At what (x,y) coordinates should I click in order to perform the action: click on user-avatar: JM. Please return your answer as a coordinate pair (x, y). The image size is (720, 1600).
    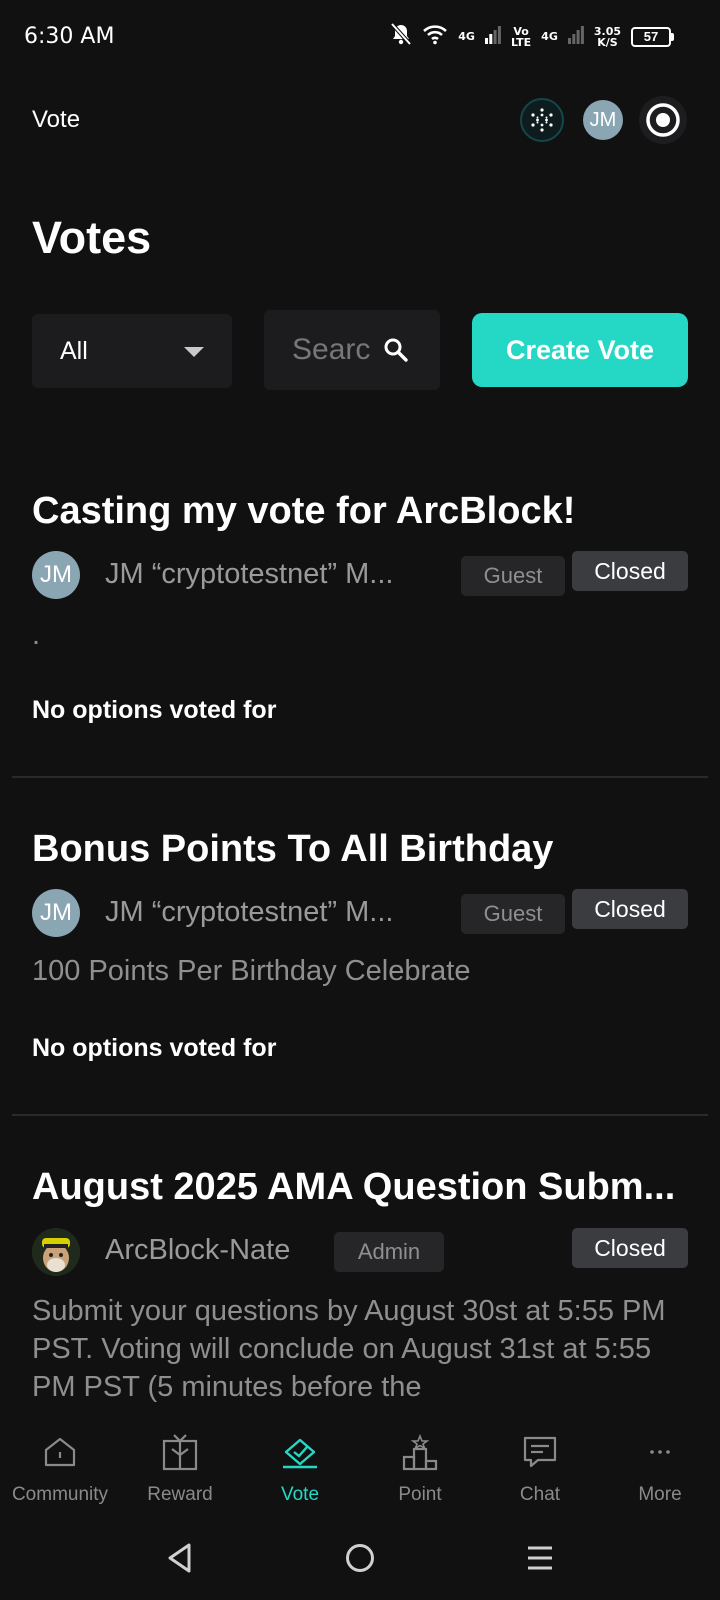
    Looking at the image, I should click on (603, 120).